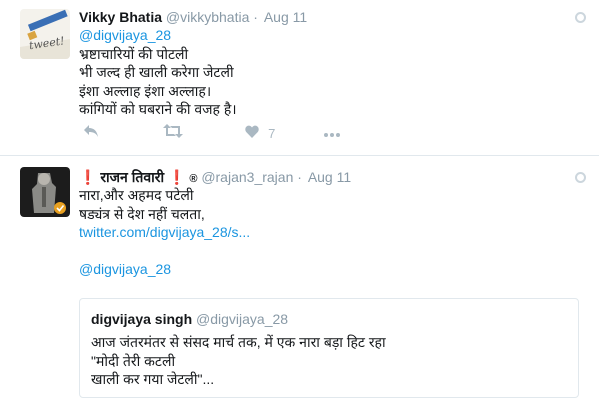 The image size is (599, 414). I want to click on tweet-line: भ्रष्टाचारियों की पोटली, so click(134, 53).